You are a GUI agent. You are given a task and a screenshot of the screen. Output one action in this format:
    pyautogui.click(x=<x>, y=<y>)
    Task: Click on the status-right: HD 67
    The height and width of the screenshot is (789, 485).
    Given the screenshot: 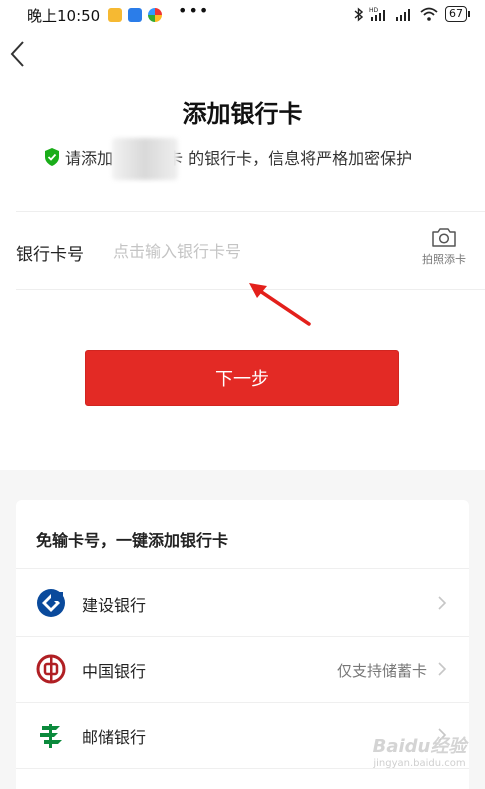 What is the action you would take?
    pyautogui.click(x=412, y=14)
    